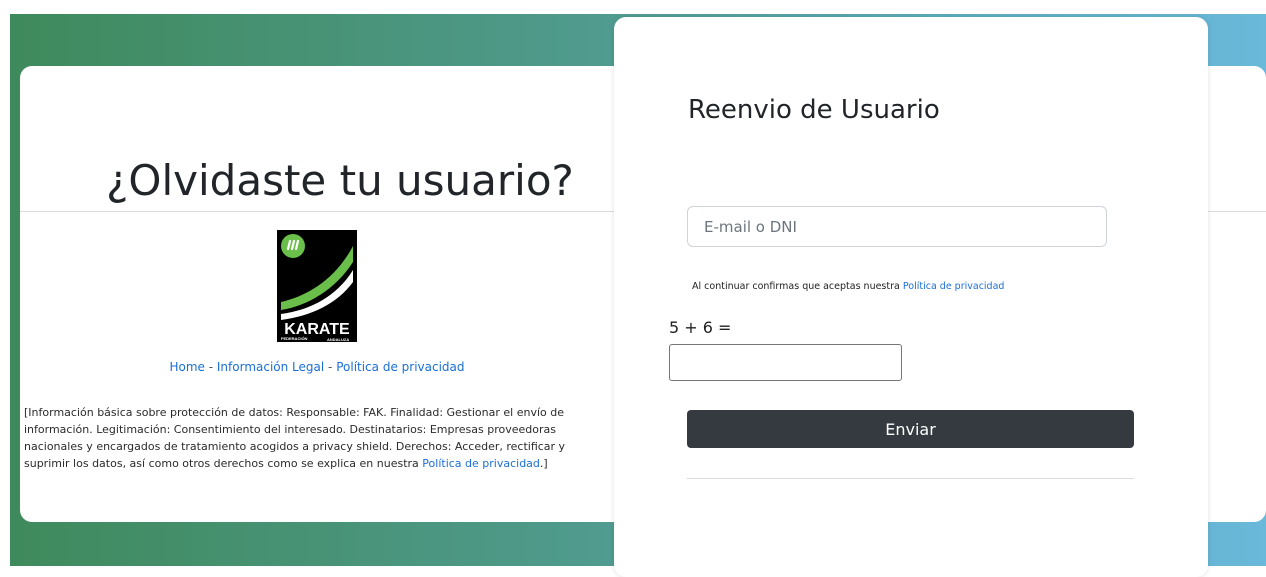 The width and height of the screenshot is (1266, 577). I want to click on captcha-question: 5 + 6 =, so click(700, 327).